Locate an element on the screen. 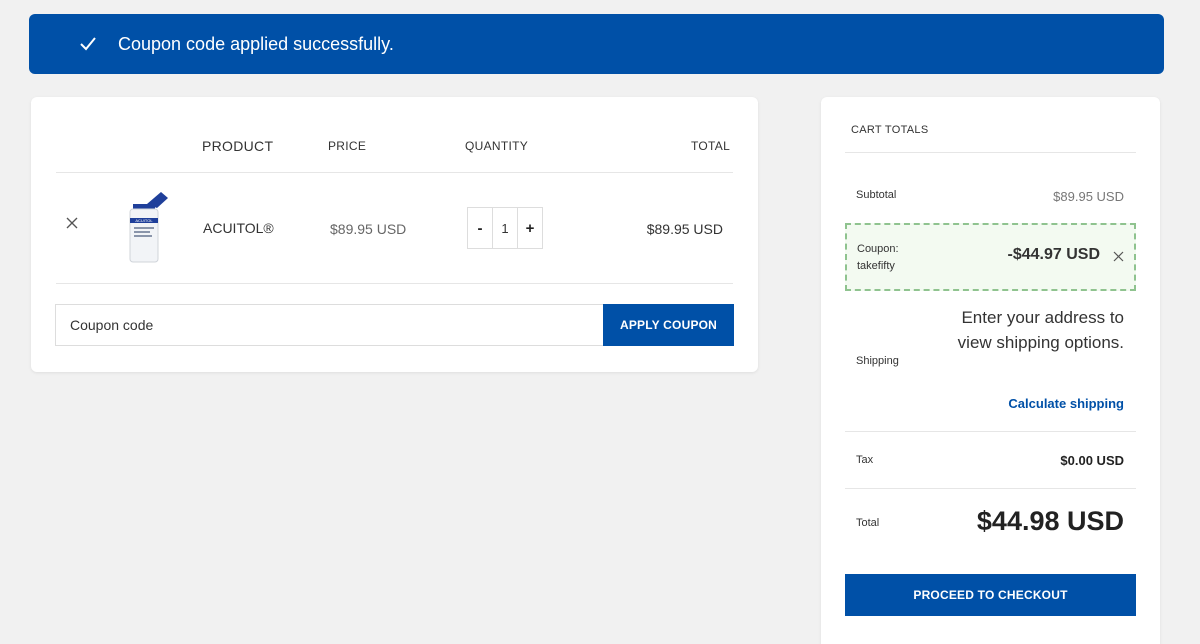 This screenshot has width=1200, height=644. proceed-to-checkout-button: PROCEED TO CHECKOUT is located at coordinates (990, 595).